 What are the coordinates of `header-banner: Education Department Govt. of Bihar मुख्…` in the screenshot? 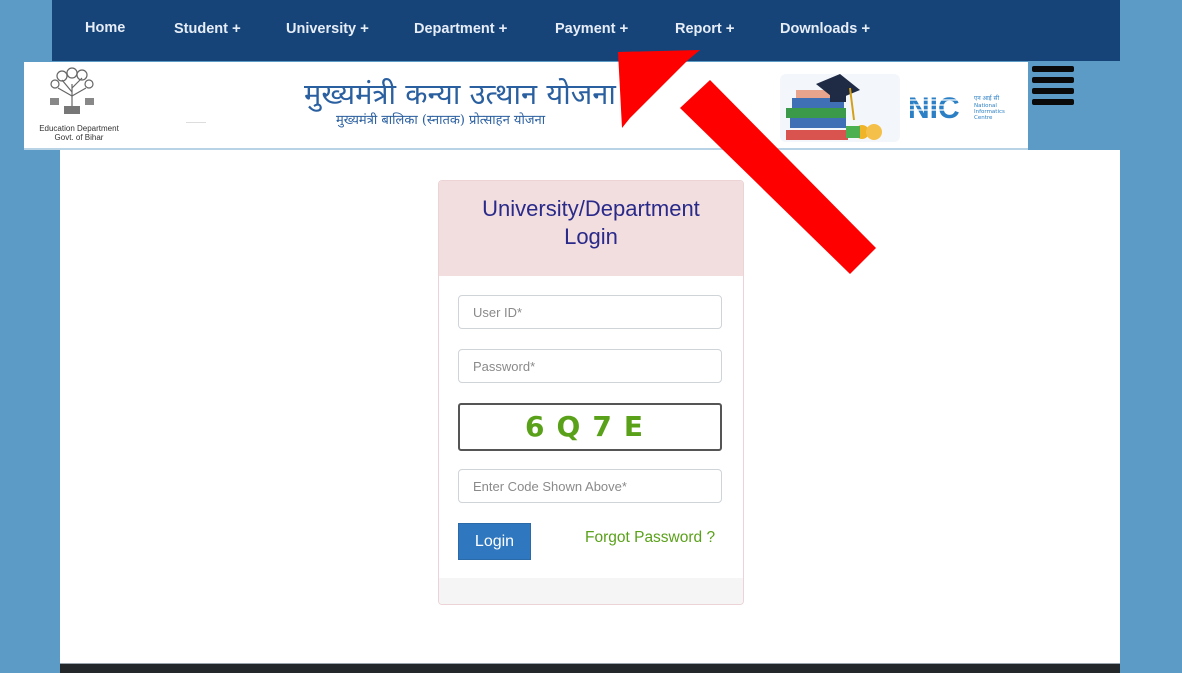 It's located at (526, 106).